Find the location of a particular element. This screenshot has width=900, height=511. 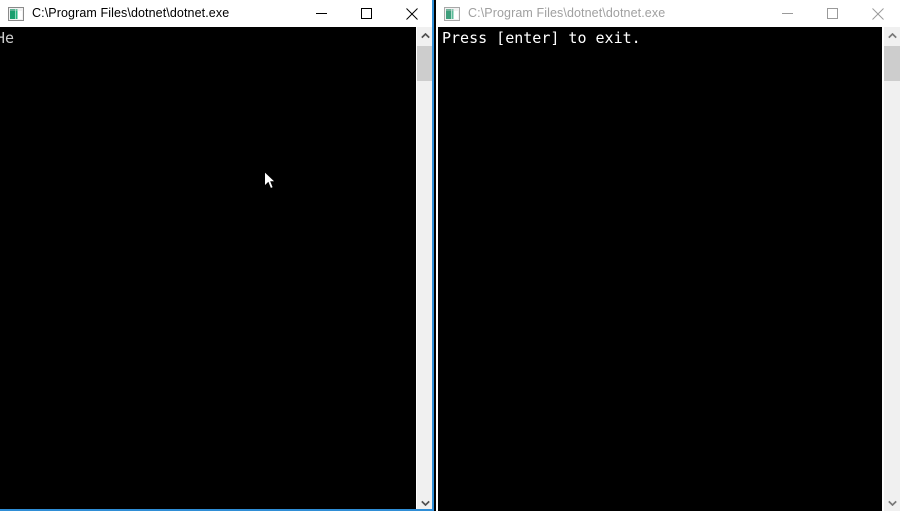

console-line: Press [enter] to exit. is located at coordinates (541, 38).